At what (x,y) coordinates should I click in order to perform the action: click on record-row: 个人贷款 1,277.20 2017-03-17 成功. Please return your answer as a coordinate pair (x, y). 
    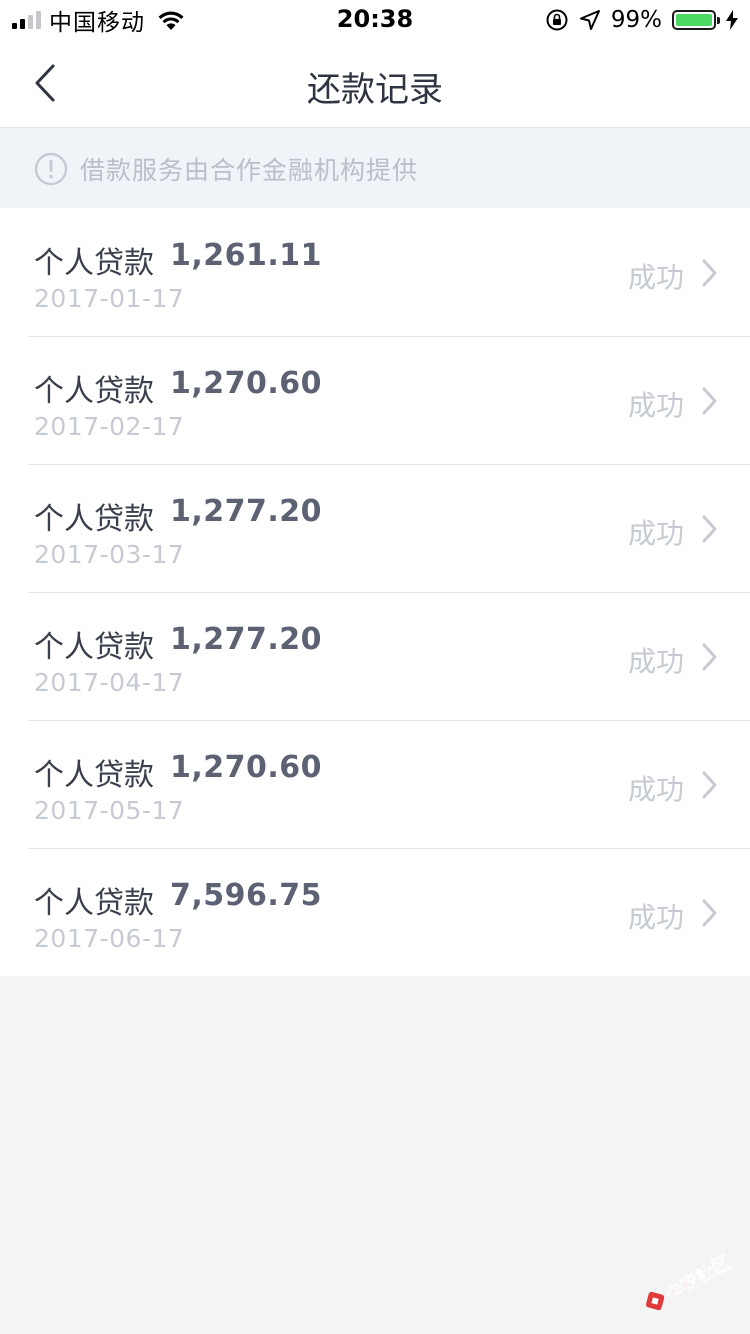
    Looking at the image, I should click on (375, 528).